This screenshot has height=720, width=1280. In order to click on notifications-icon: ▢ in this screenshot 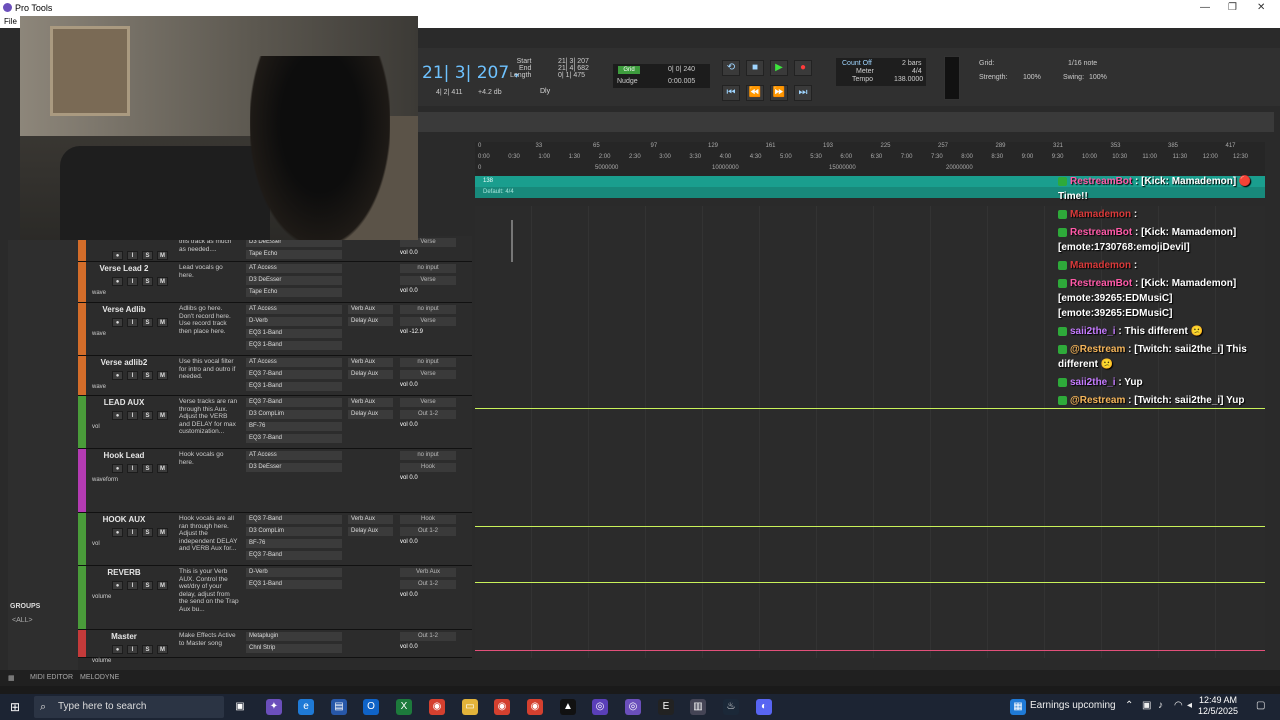, I will do `click(1260, 705)`.